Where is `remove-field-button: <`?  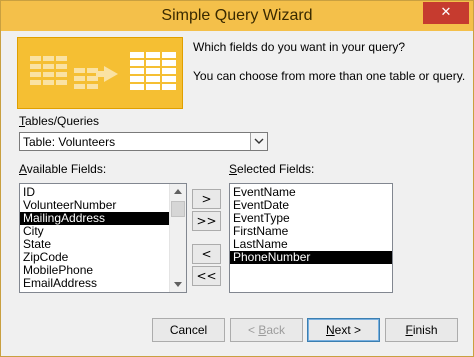
remove-field-button: < is located at coordinates (206, 254).